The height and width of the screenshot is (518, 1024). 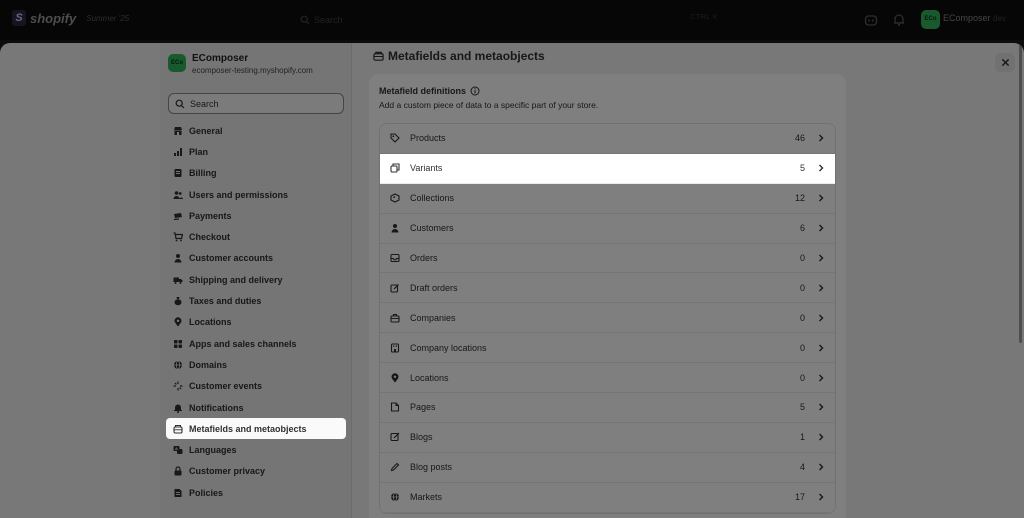 I want to click on definition-count: 4, so click(x=802, y=467).